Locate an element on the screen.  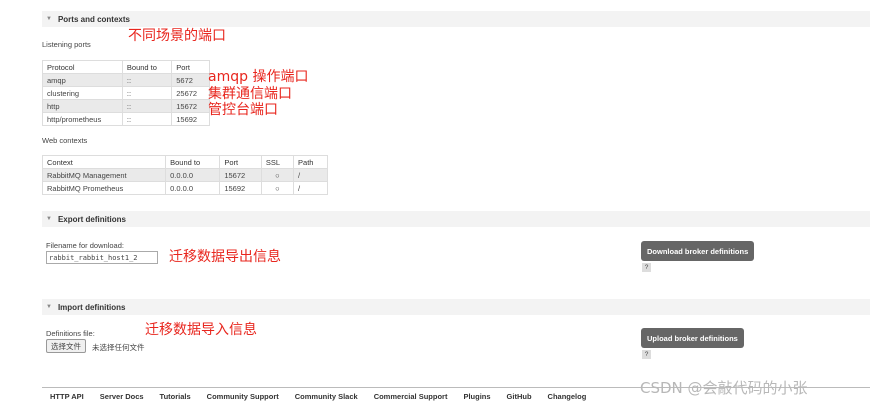
table-row: http/prometheus :: 15692 is located at coordinates (126, 119).